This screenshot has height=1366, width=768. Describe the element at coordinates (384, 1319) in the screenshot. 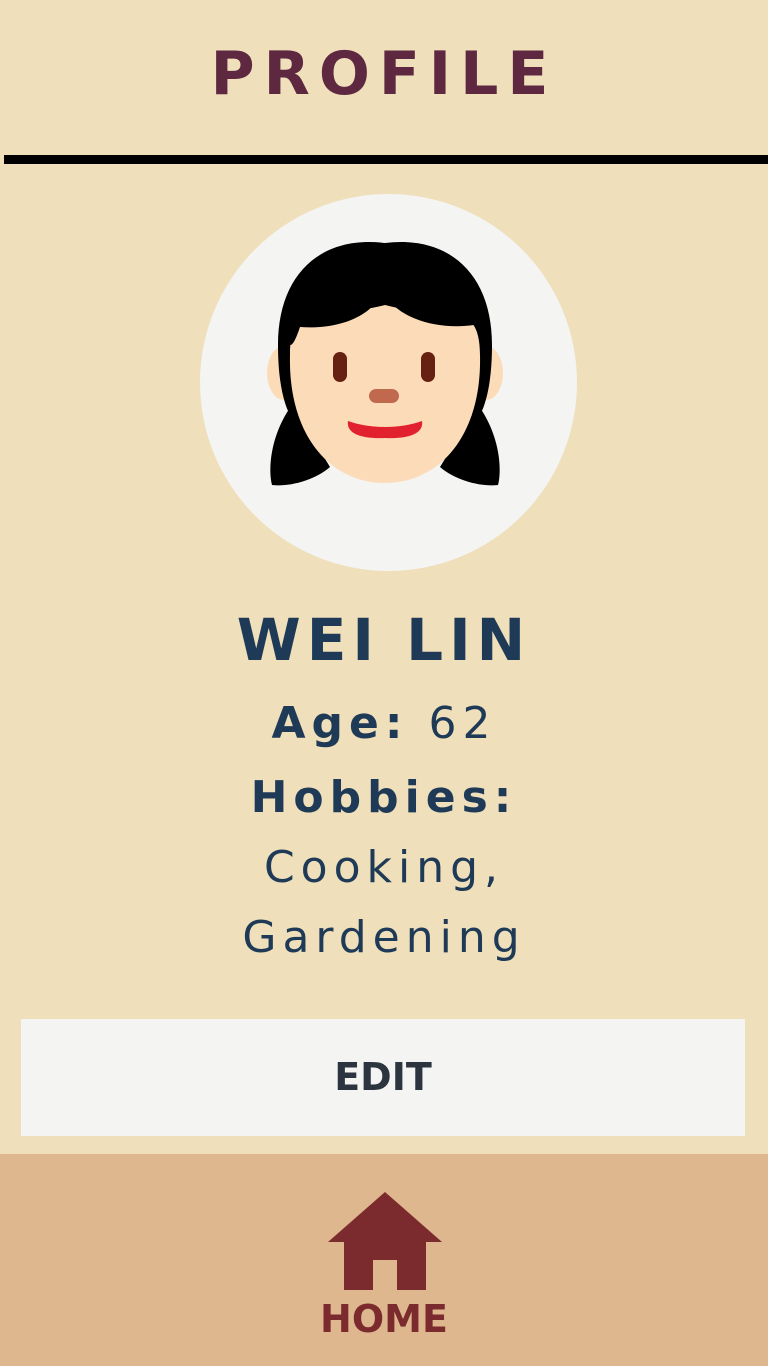

I see `home-label: HOME` at that location.